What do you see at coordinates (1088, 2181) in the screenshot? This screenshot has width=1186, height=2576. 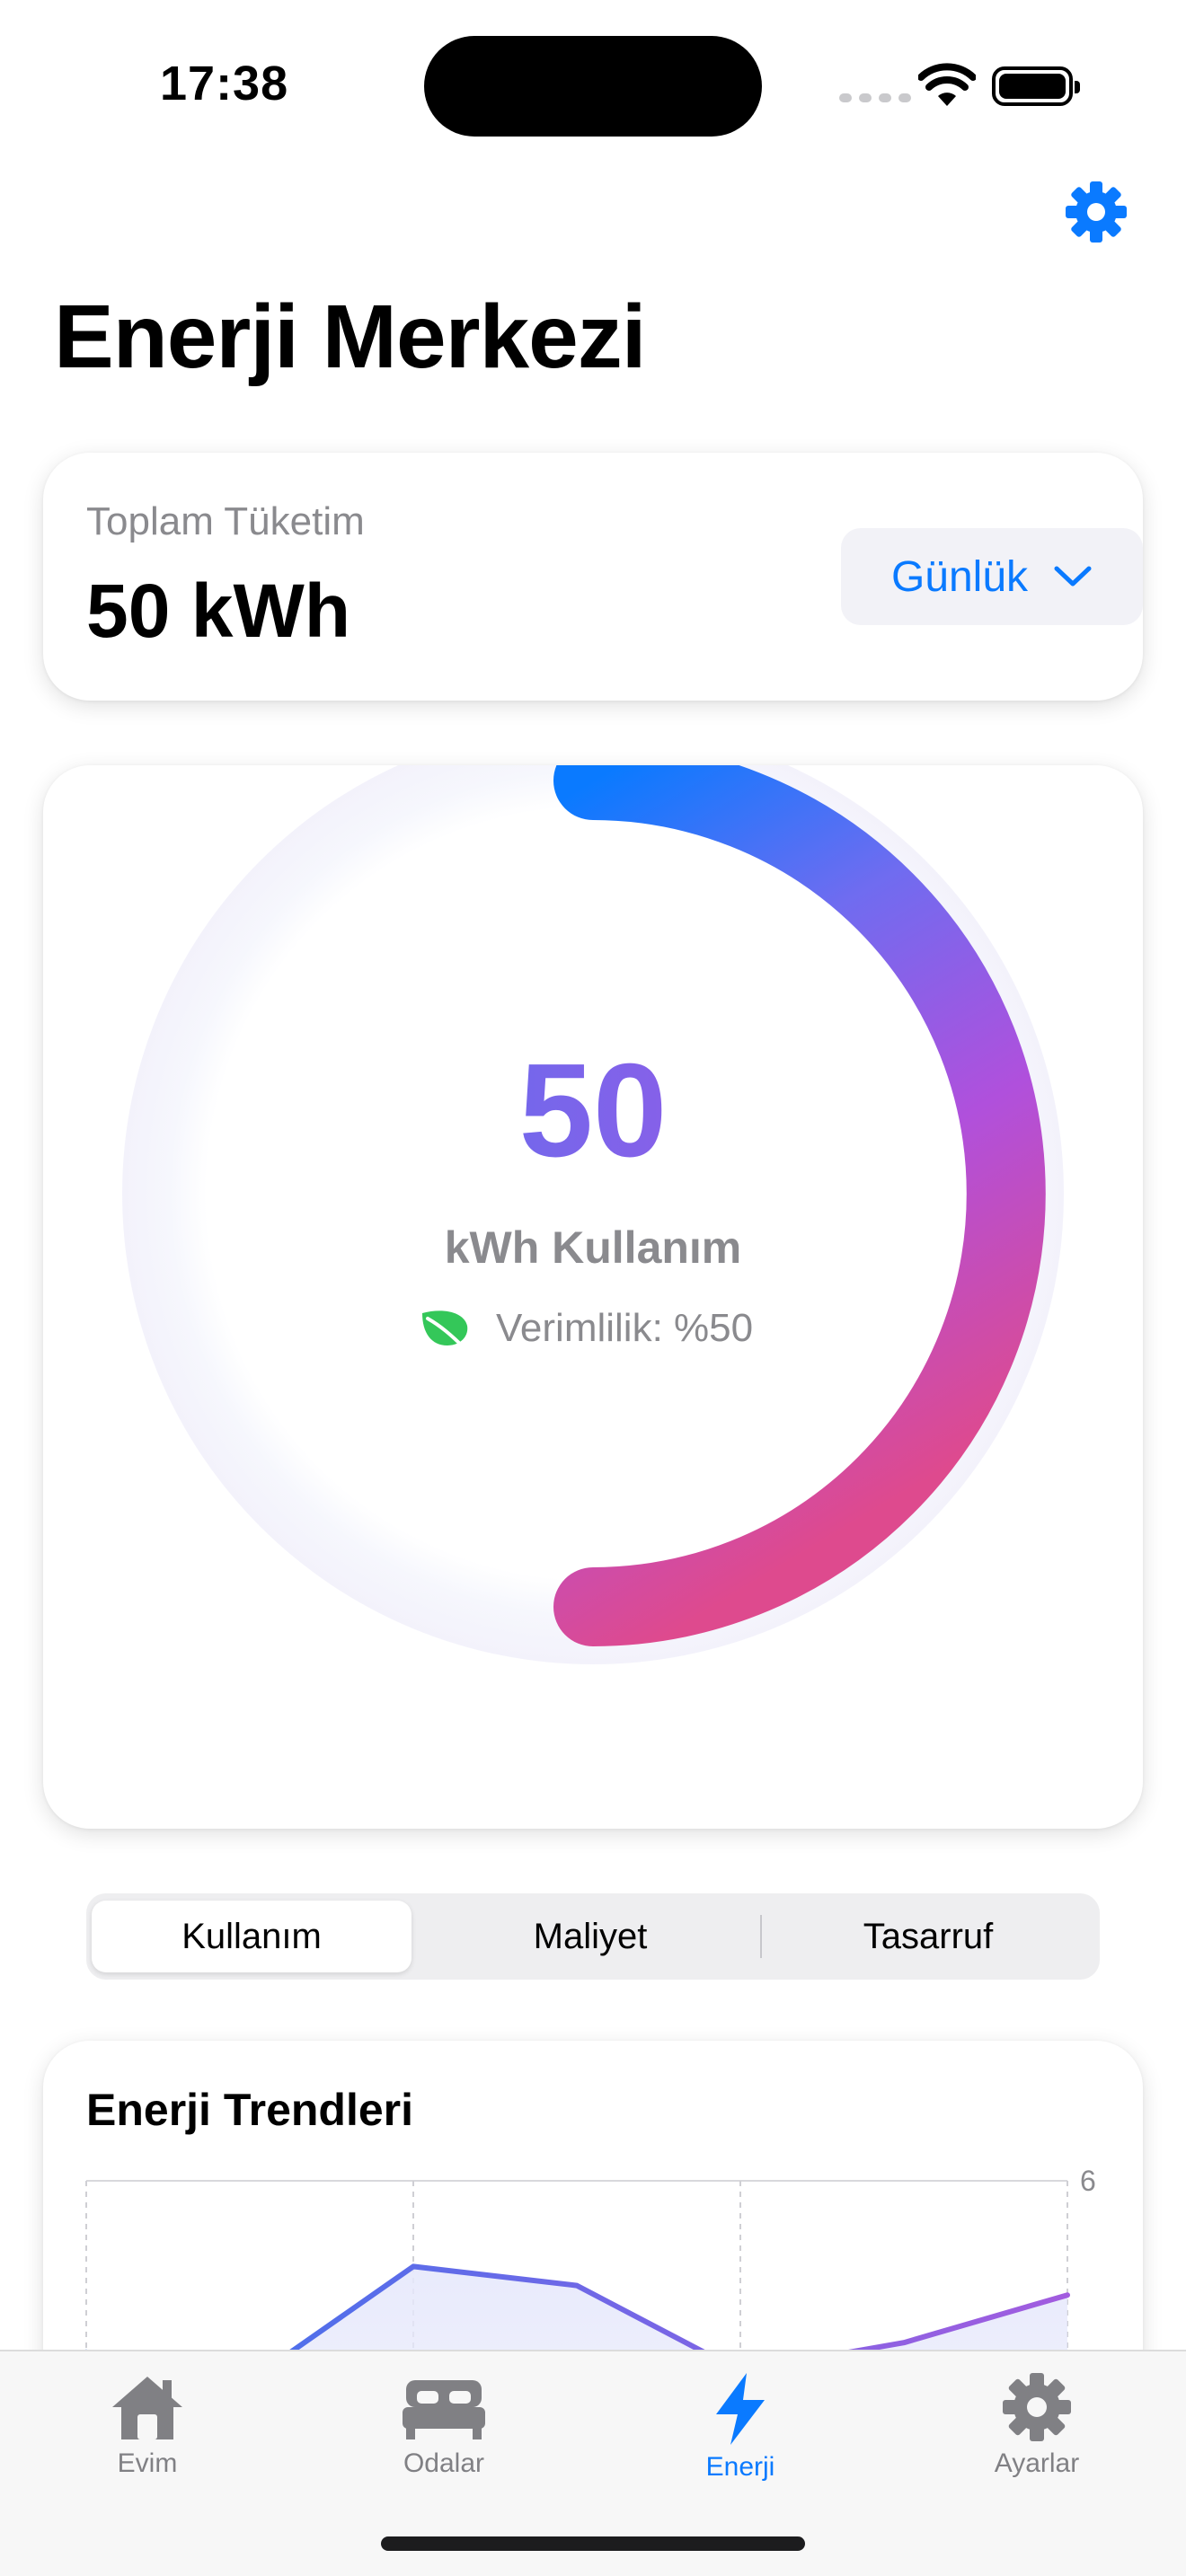 I see `y-tick-label: 6` at bounding box center [1088, 2181].